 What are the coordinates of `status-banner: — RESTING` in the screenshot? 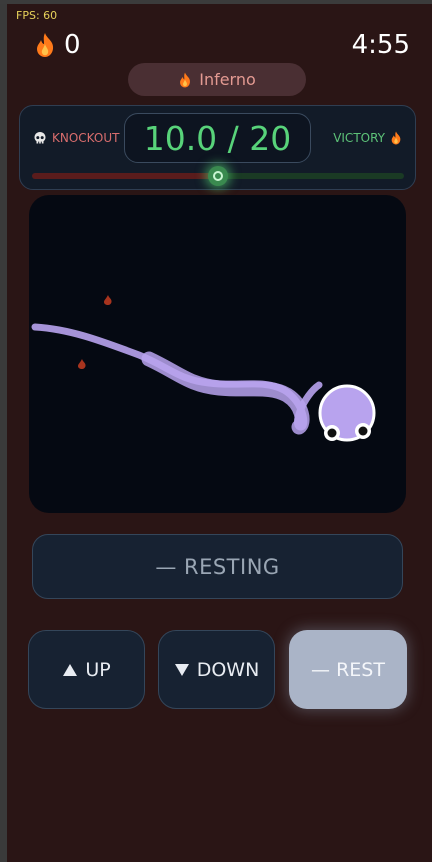 It's located at (217, 566).